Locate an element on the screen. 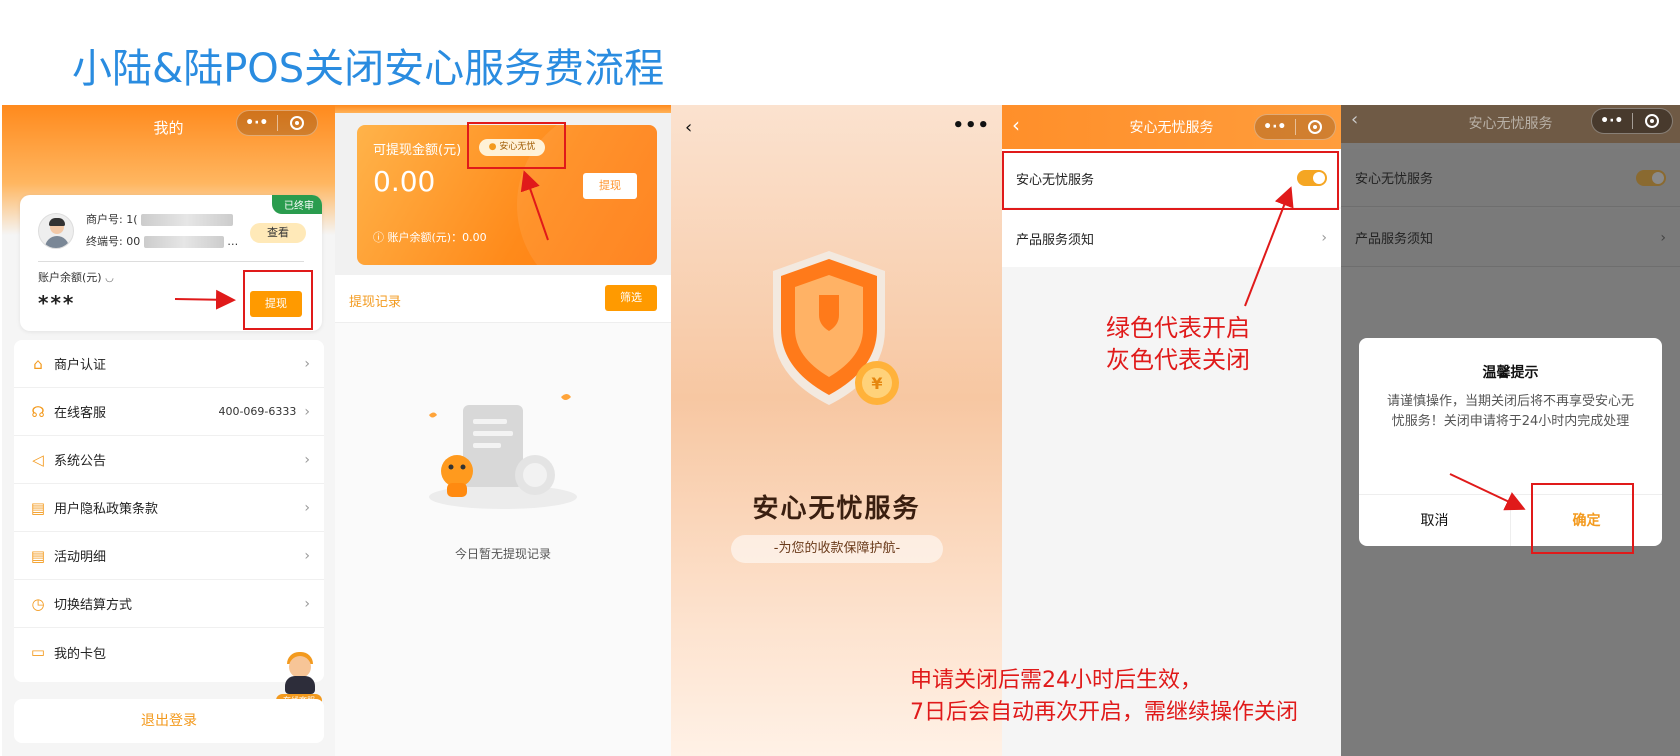  menu-item-merchant-auth: ⌂ 商户认证 › is located at coordinates (169, 364).